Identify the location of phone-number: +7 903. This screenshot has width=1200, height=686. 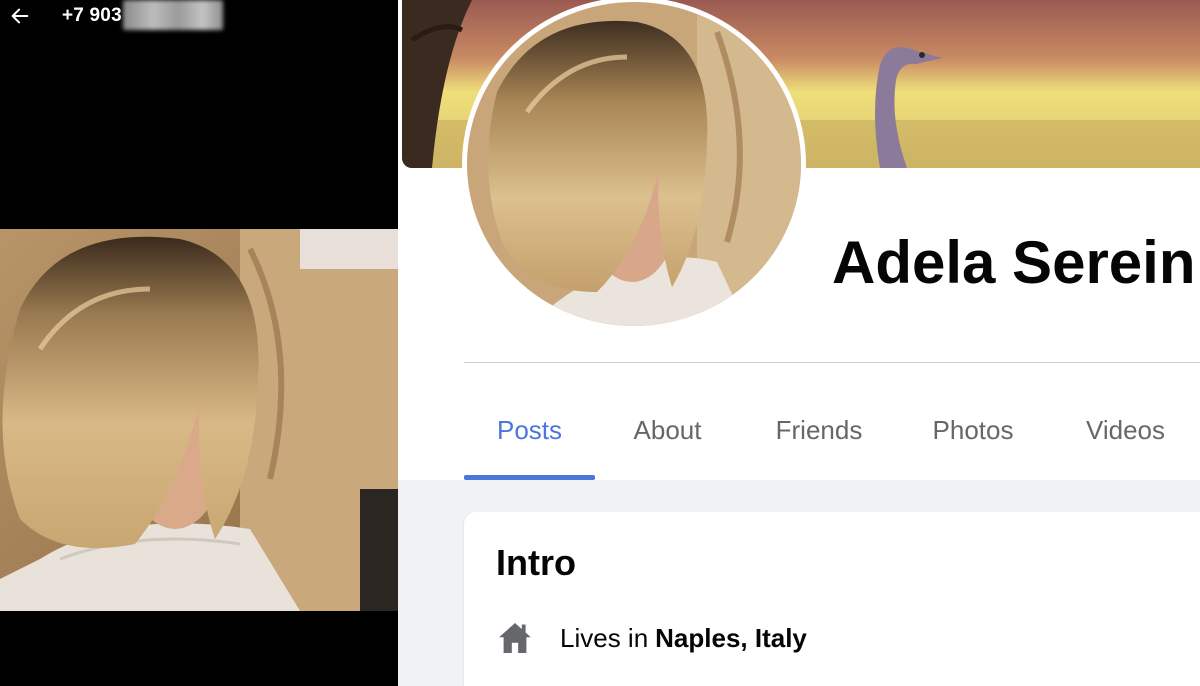
(92, 15).